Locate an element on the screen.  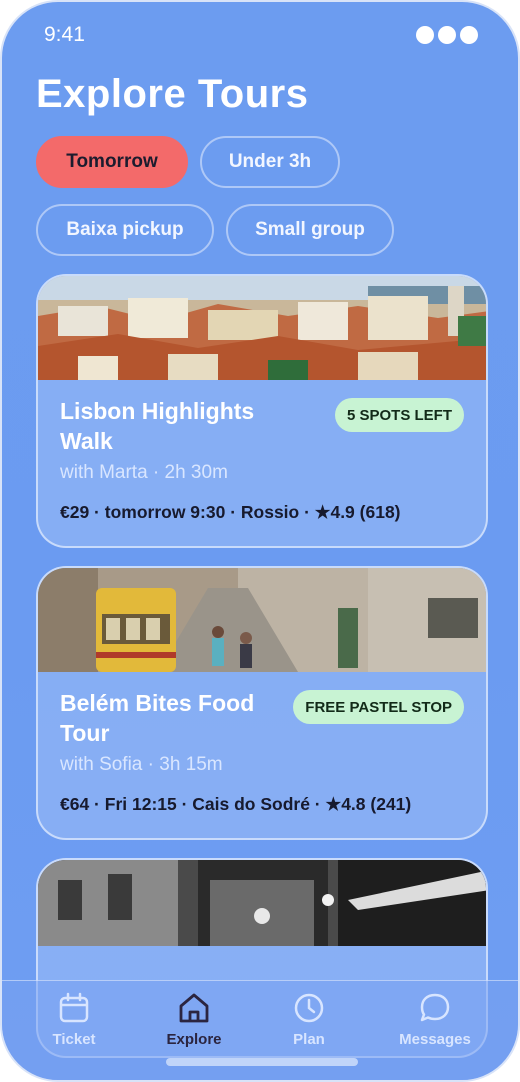
tab-label: Messages is located at coordinates (435, 1039).